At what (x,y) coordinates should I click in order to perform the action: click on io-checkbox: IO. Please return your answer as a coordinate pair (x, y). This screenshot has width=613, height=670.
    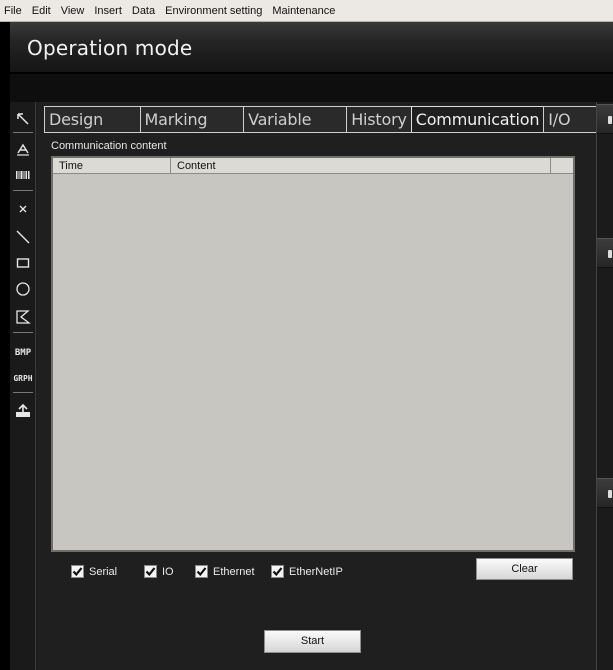
    Looking at the image, I should click on (159, 571).